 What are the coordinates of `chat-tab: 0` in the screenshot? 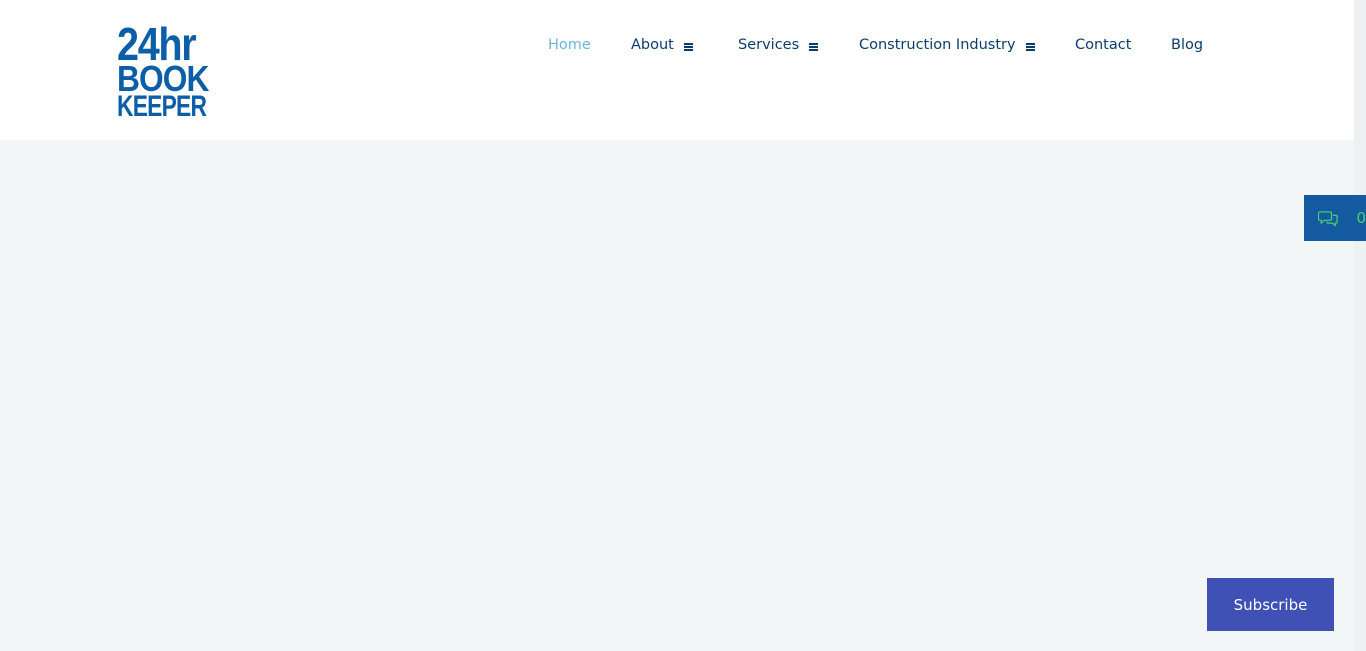 It's located at (1335, 218).